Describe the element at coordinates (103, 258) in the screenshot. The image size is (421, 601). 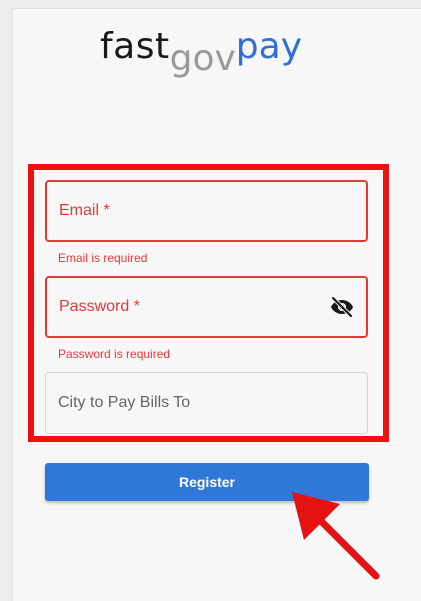
I see `email-helper-text: Email is required` at that location.